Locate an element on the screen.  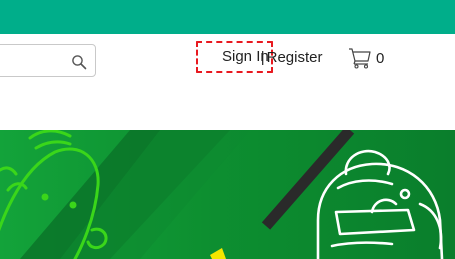
cart-icon is located at coordinates (360, 58).